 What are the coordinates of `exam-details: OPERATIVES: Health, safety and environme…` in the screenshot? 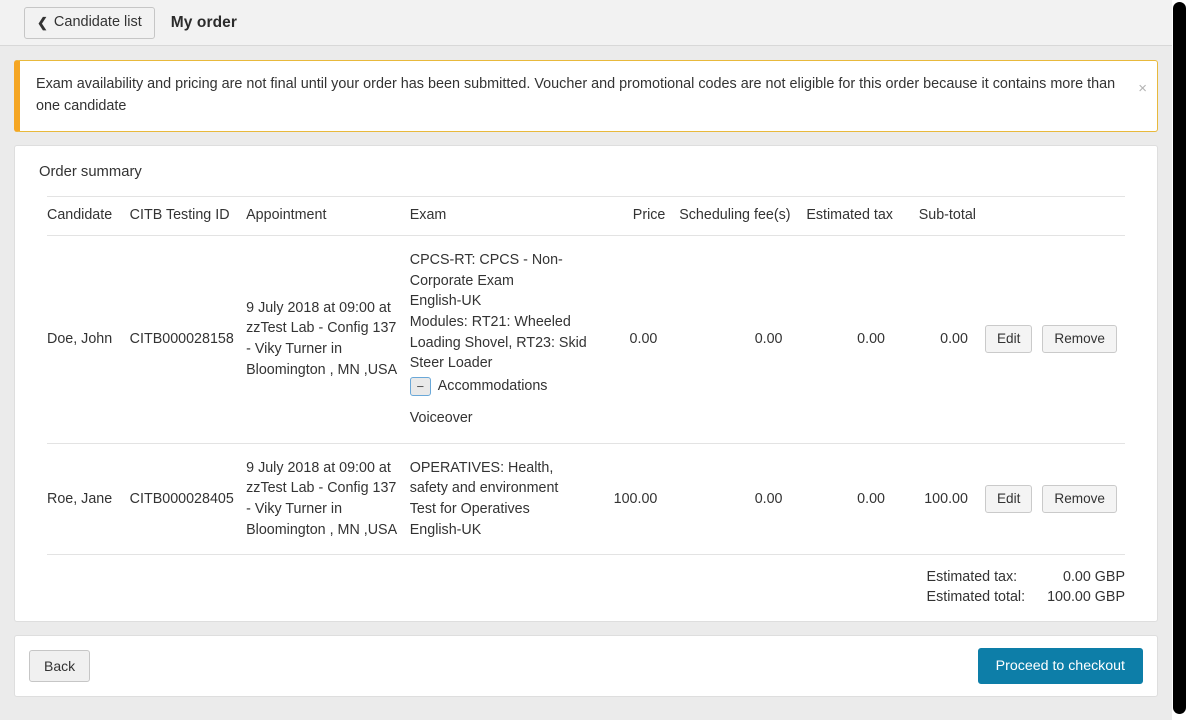 It's located at (499, 499).